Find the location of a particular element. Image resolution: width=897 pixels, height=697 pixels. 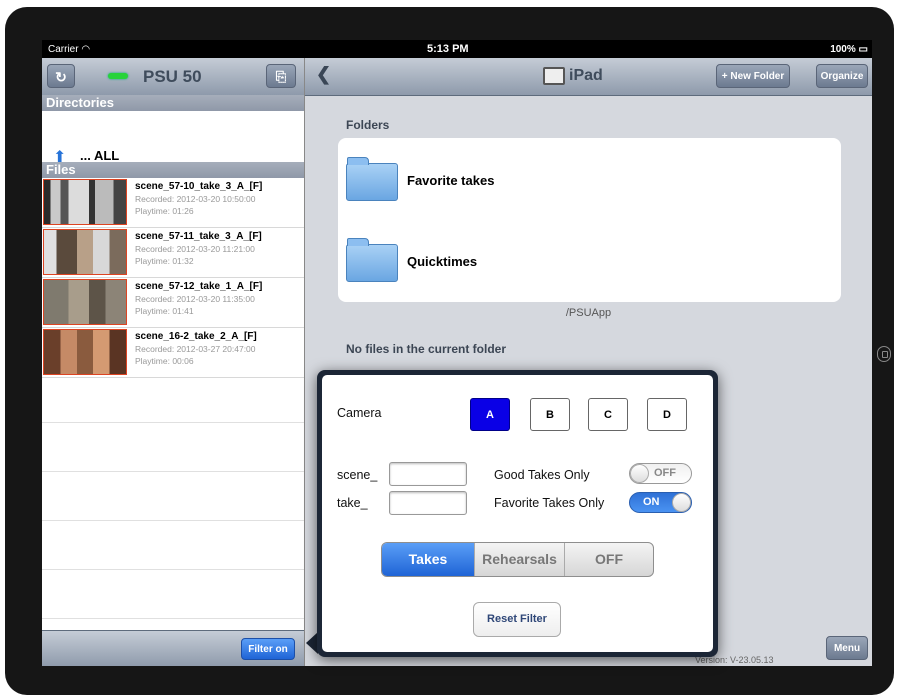

folder-item-quicktimes: Quicktimes is located at coordinates (586, 271).